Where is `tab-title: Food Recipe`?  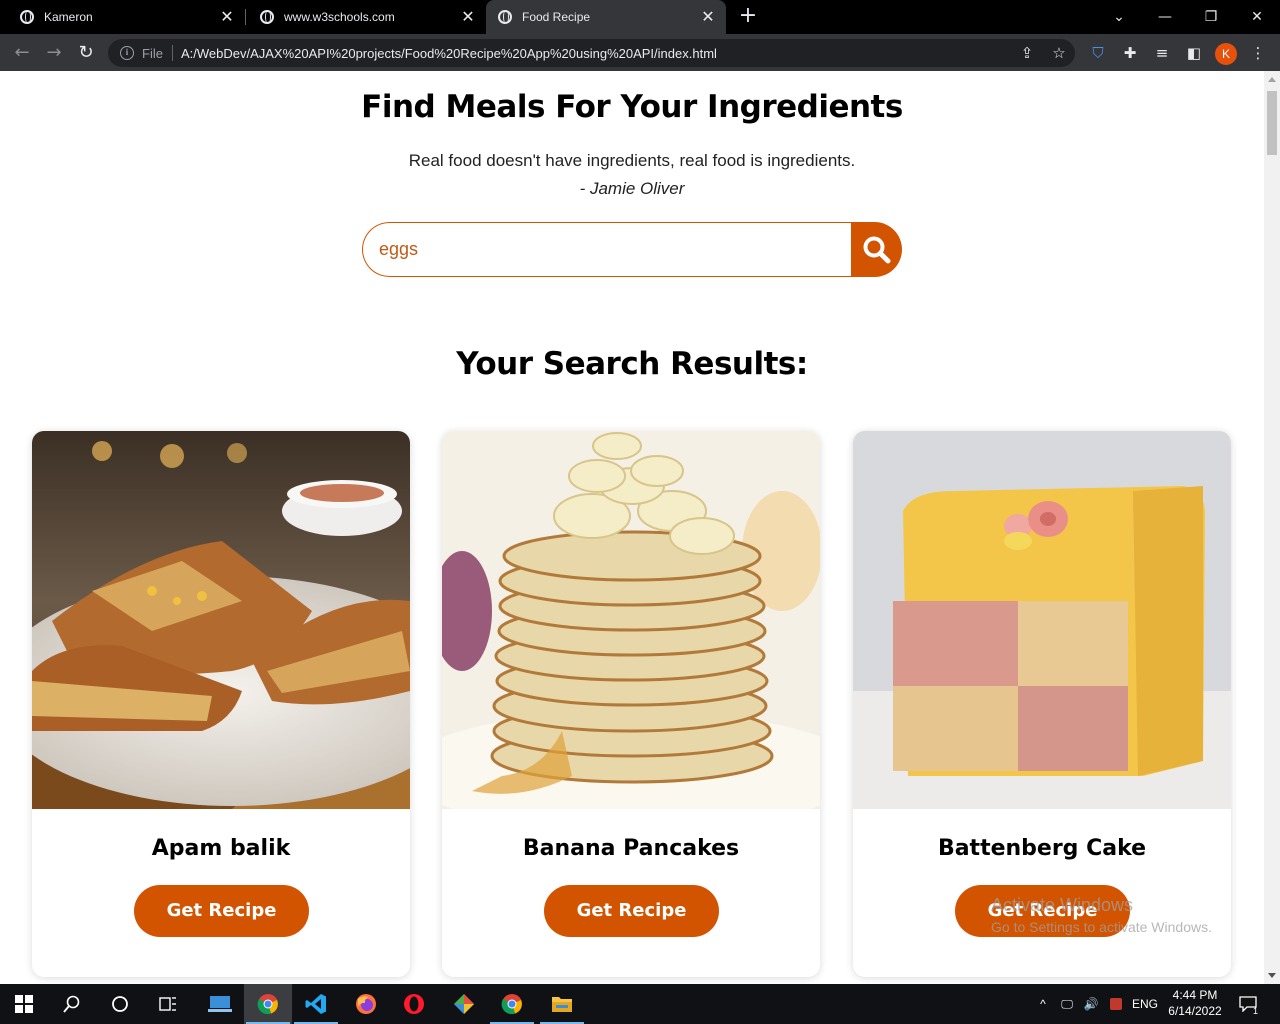
tab-title: Food Recipe is located at coordinates (556, 17).